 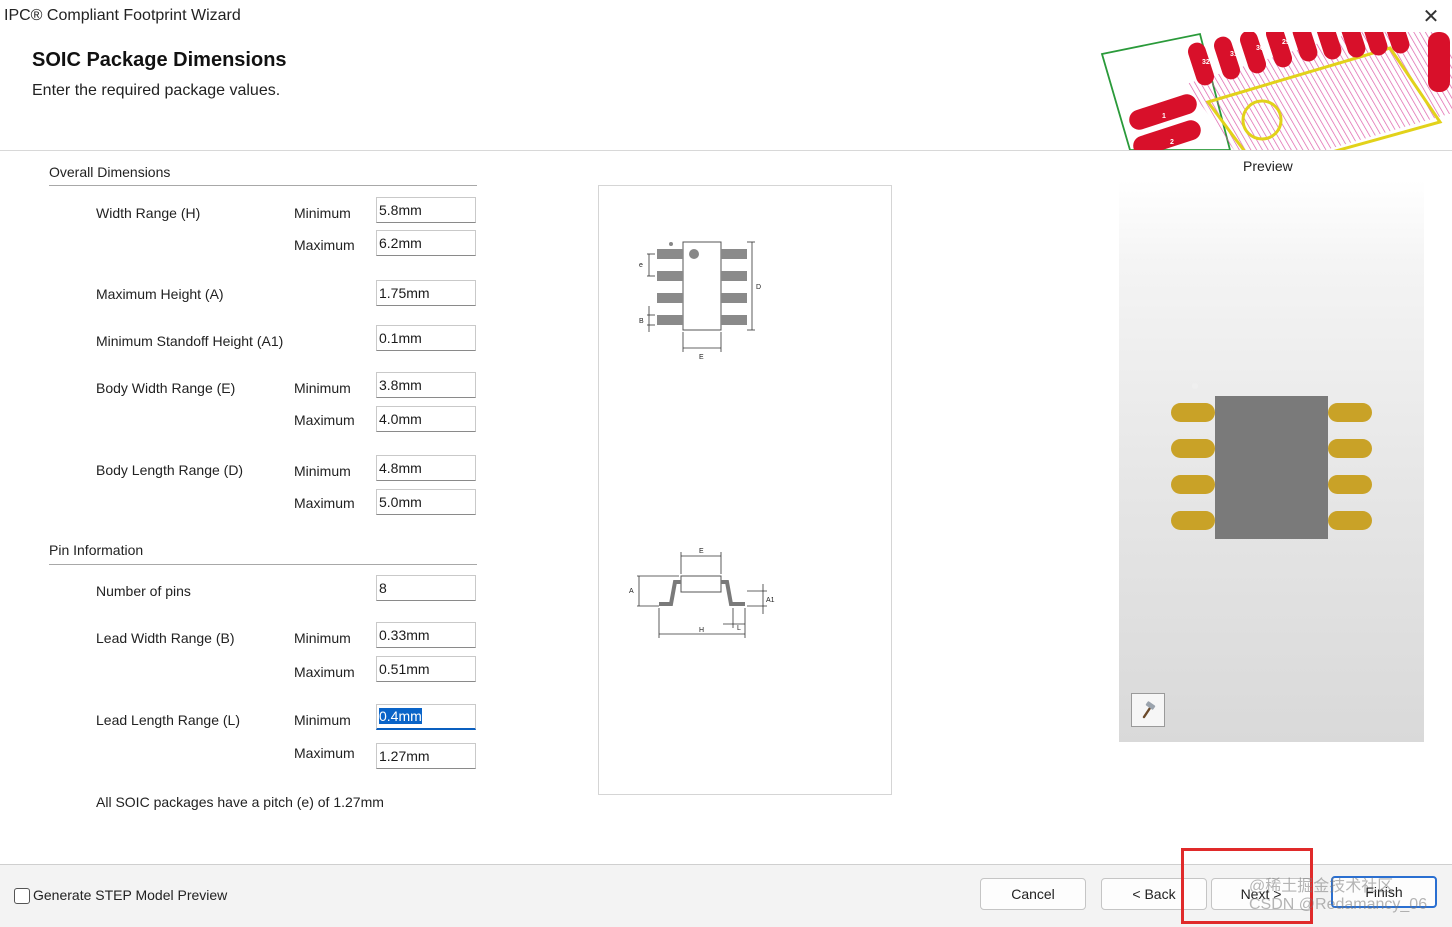 What do you see at coordinates (631, 591) in the screenshot?
I see `diagram-label-a: A` at bounding box center [631, 591].